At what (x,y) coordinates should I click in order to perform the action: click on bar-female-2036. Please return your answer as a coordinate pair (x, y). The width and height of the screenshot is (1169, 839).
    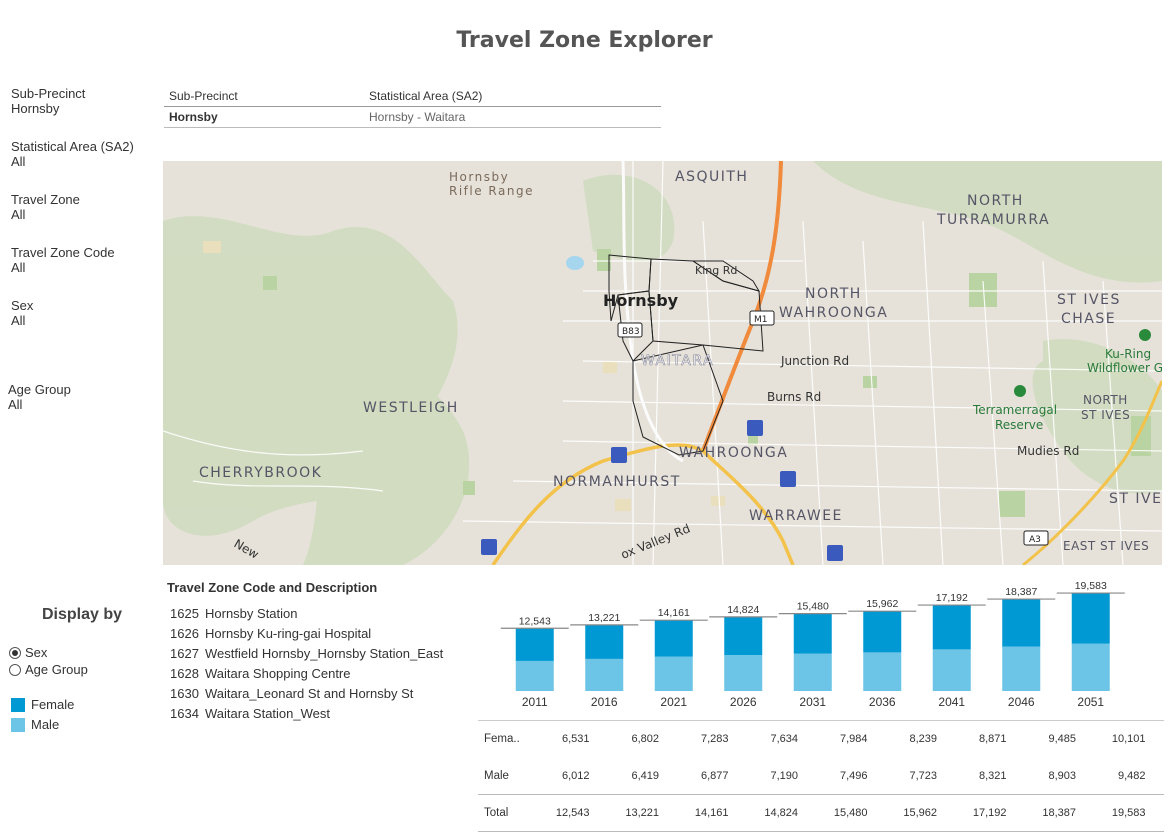
    Looking at the image, I should click on (882, 632).